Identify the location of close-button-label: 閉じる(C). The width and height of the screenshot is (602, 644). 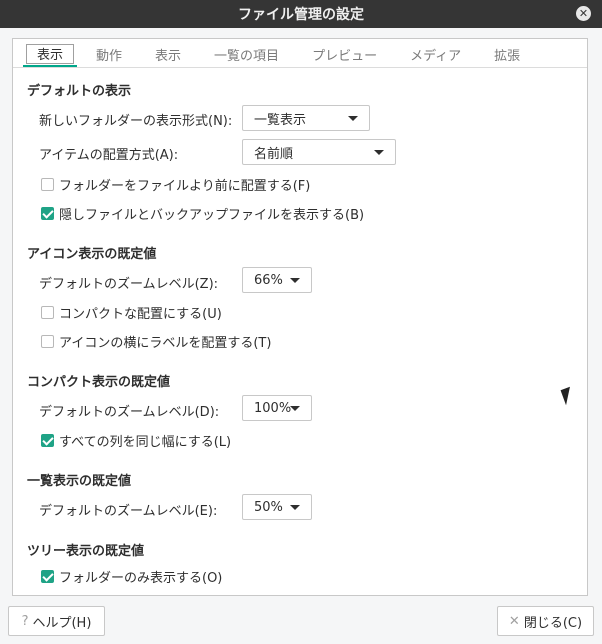
(553, 623).